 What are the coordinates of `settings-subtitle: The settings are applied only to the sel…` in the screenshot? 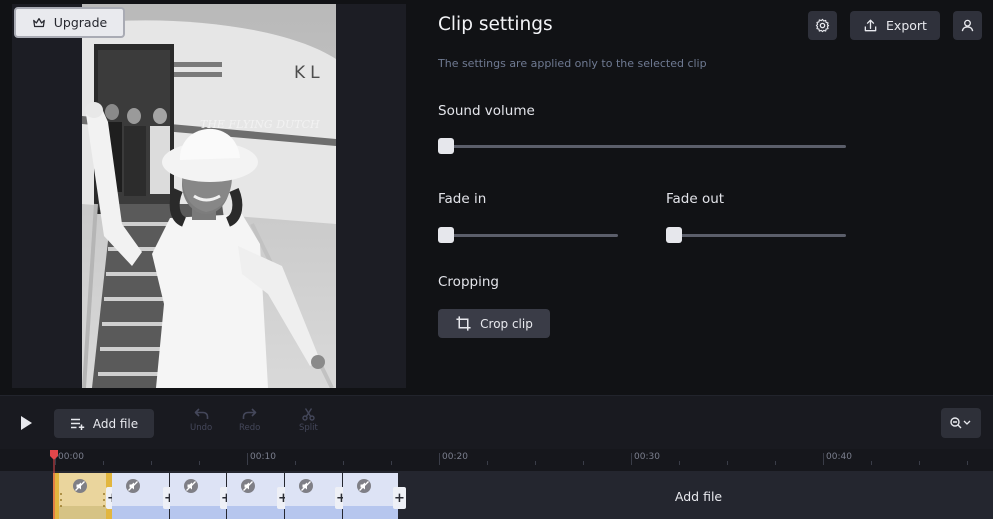 It's located at (572, 63).